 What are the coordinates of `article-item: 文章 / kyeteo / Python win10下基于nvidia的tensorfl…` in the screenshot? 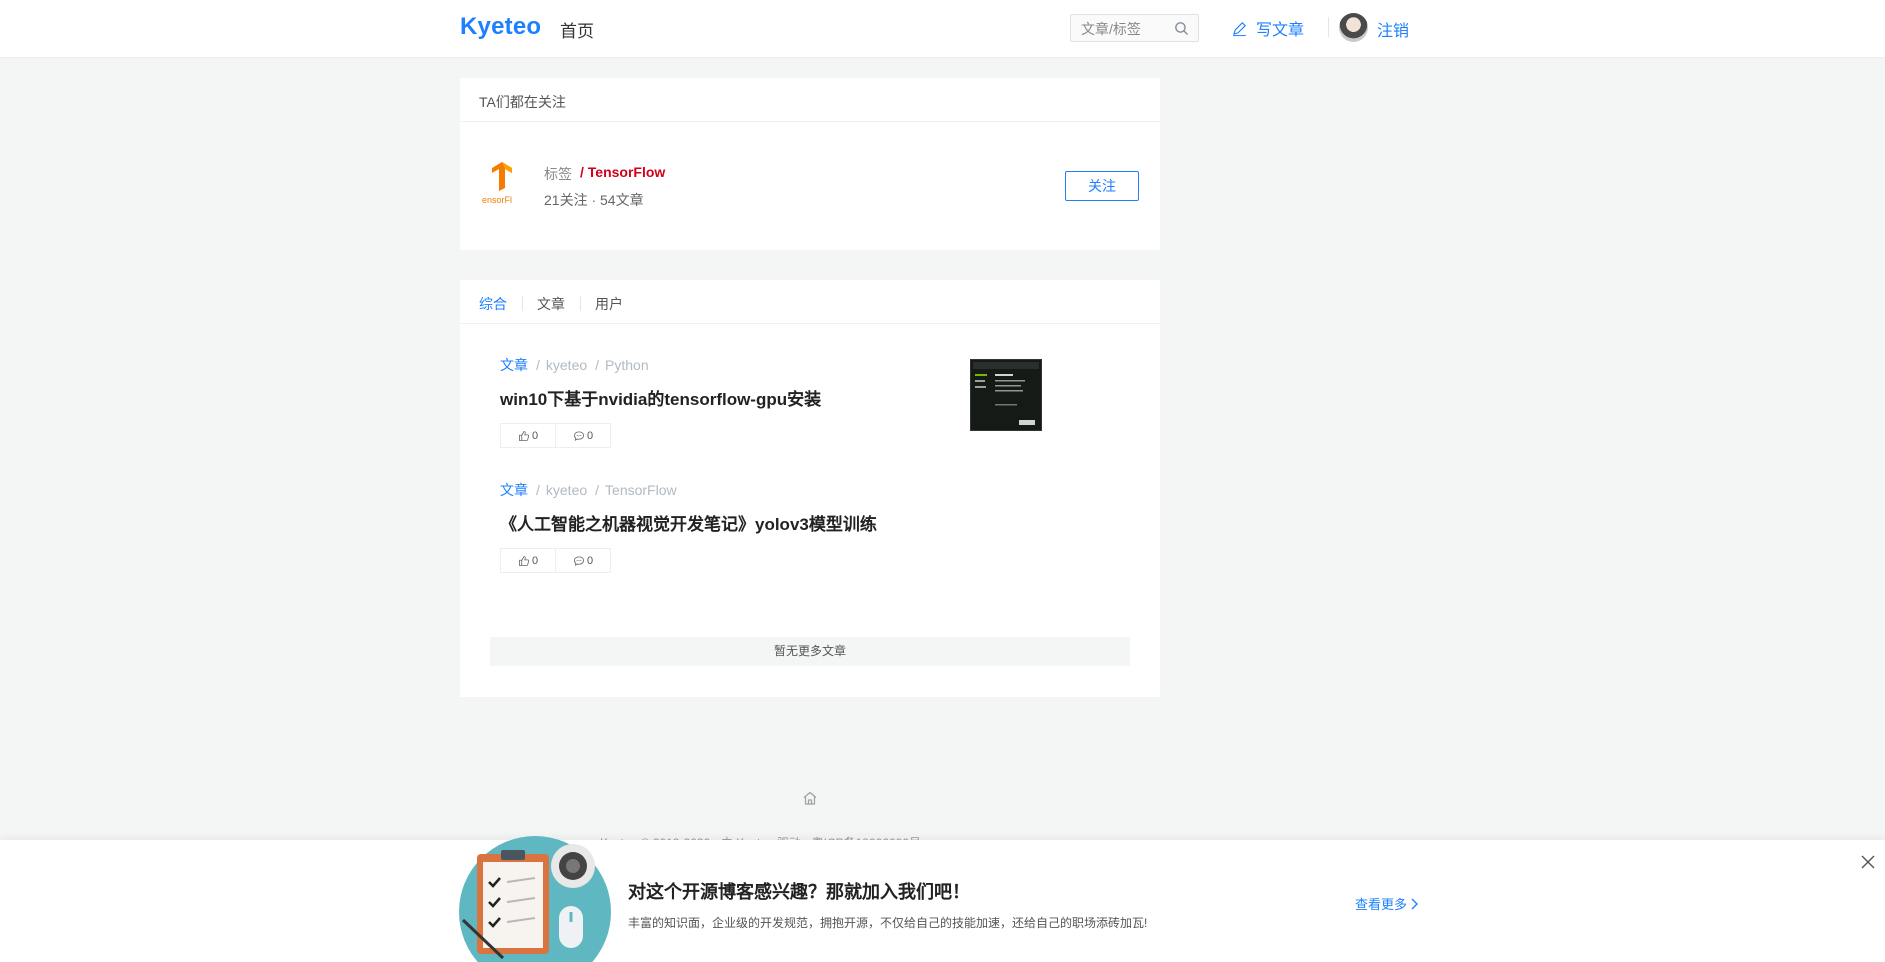 It's located at (810, 410).